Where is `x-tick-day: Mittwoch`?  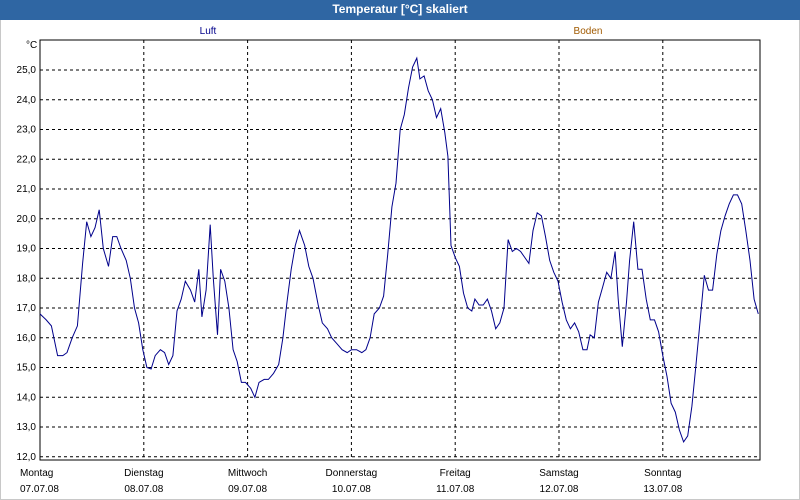
x-tick-day: Mittwoch is located at coordinates (247, 473).